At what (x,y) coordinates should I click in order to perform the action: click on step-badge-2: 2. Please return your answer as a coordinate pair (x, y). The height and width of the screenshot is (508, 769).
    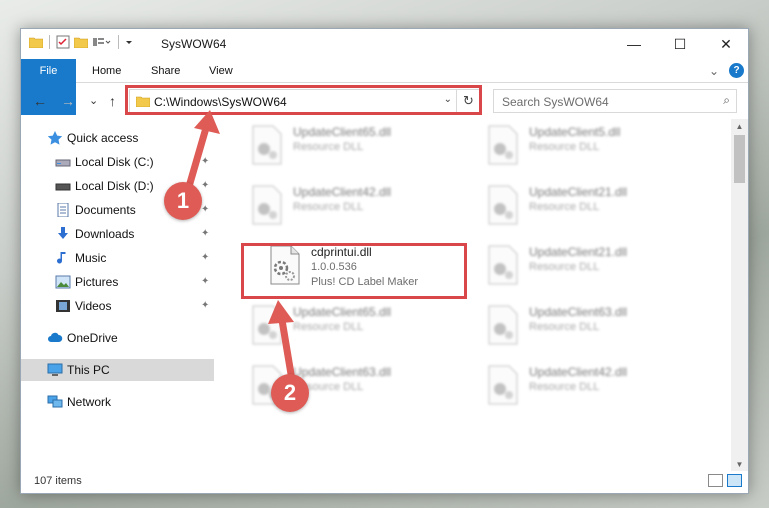
    Looking at the image, I should click on (290, 393).